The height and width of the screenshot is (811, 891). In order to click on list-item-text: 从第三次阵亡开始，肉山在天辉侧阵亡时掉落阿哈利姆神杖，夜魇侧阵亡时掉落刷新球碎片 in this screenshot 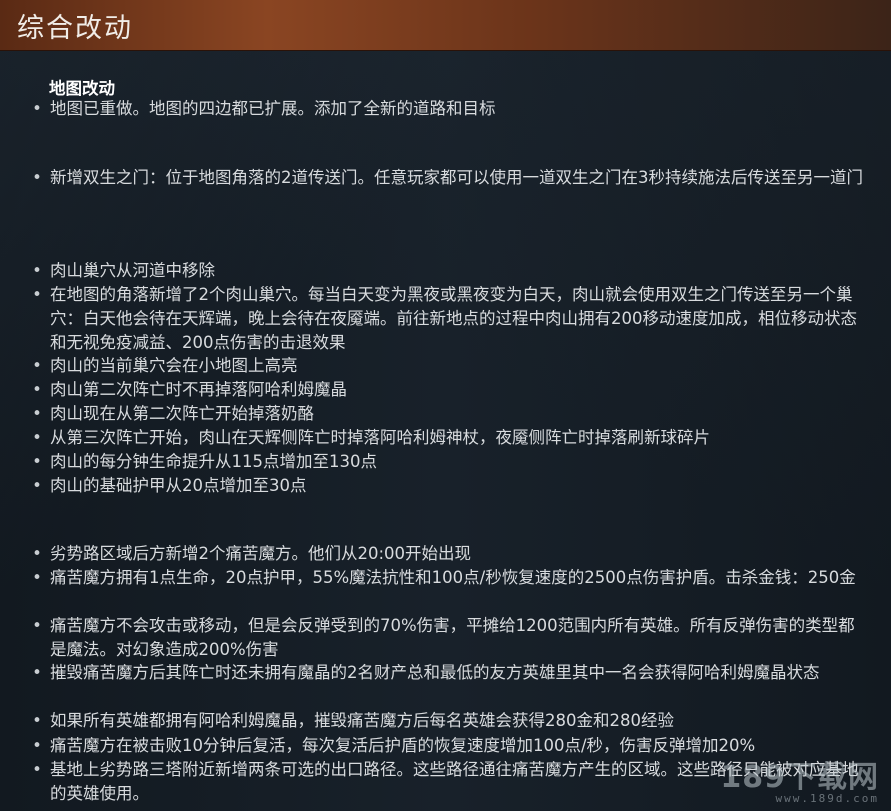, I will do `click(380, 437)`.